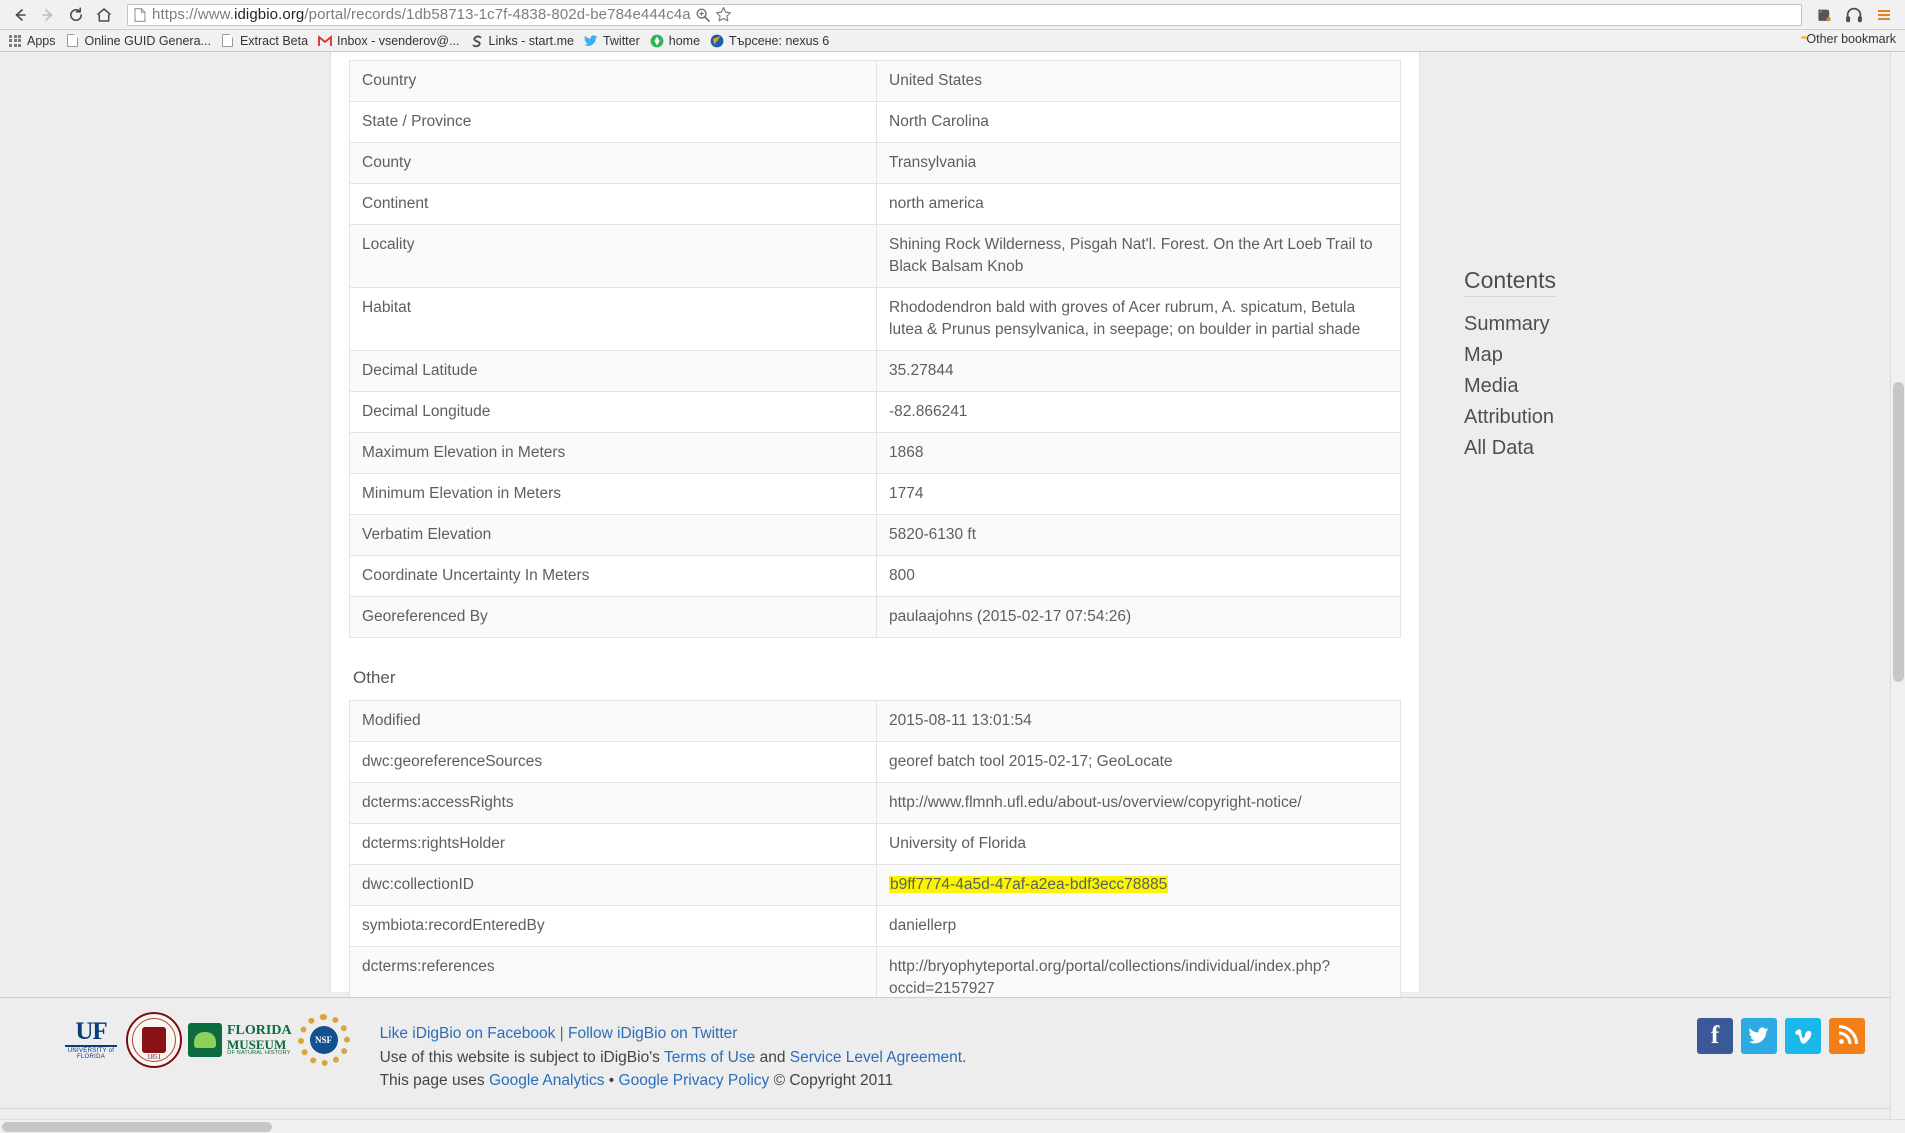  Describe the element at coordinates (1884, 15) in the screenshot. I see `chrome-menu-icon` at that location.